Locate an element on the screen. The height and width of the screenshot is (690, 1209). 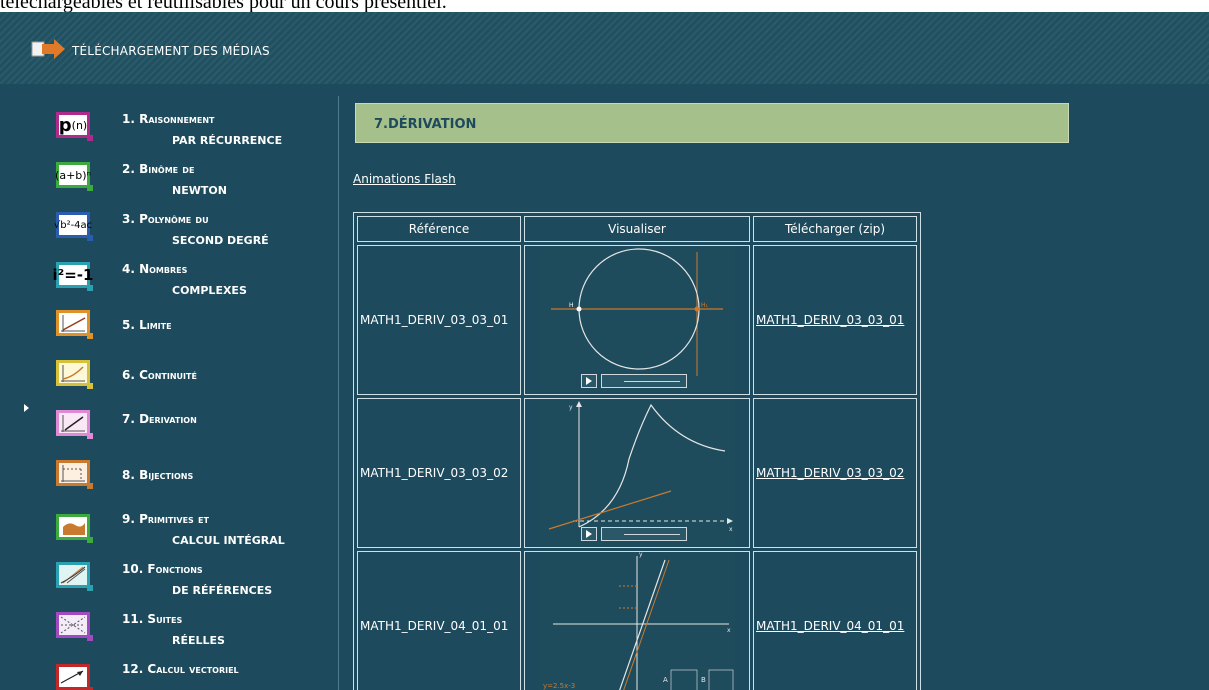
reference-cell: MATH1_DERIV_03_03_02 is located at coordinates (439, 473).